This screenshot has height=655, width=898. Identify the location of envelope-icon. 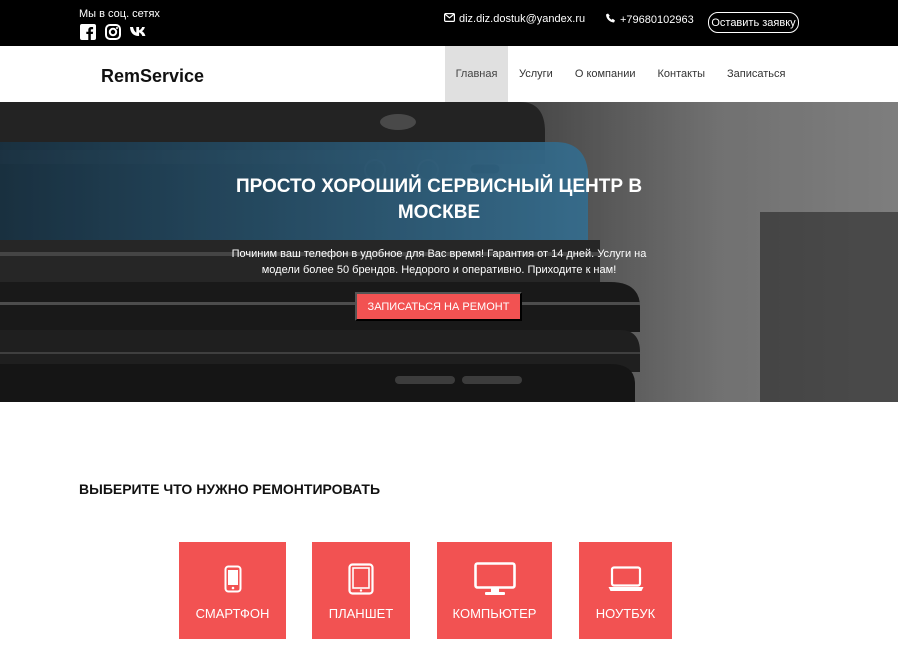
(450, 19).